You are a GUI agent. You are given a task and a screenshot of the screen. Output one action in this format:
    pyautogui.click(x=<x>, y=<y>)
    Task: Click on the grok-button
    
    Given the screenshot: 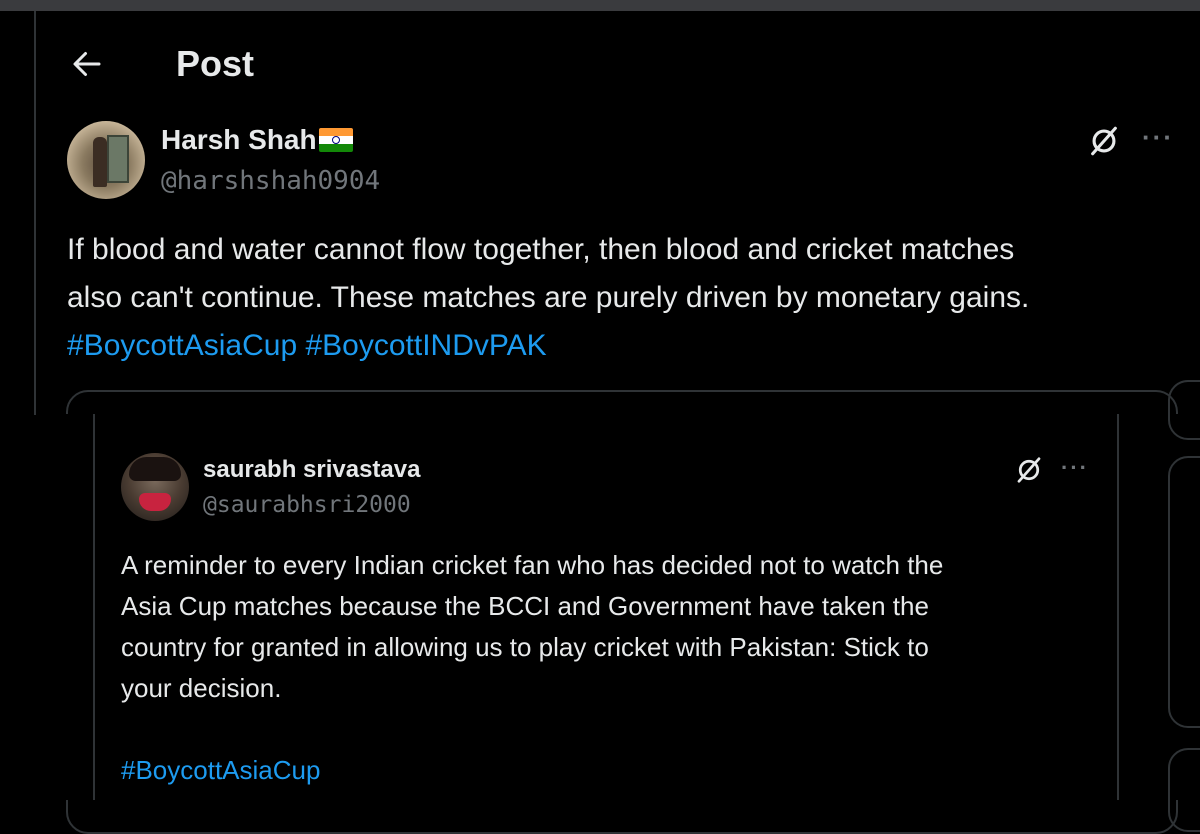 What is the action you would take?
    pyautogui.click(x=1104, y=143)
    